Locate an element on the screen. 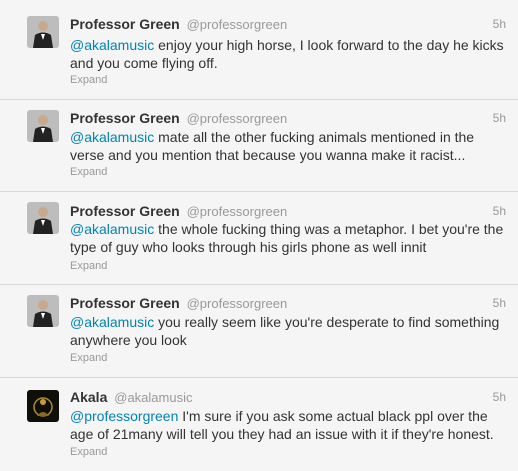  user-fullname: Akala is located at coordinates (88, 397).